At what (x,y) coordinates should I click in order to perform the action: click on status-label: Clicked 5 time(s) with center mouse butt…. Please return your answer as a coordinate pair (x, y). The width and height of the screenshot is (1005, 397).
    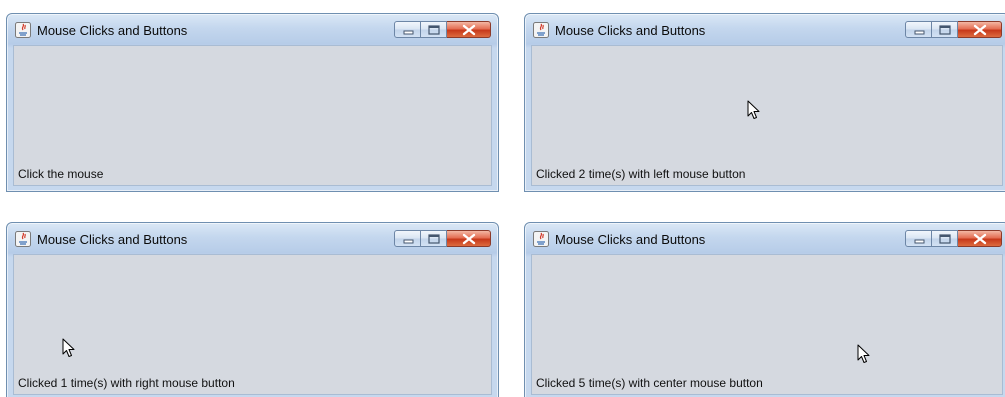
    Looking at the image, I should click on (649, 383).